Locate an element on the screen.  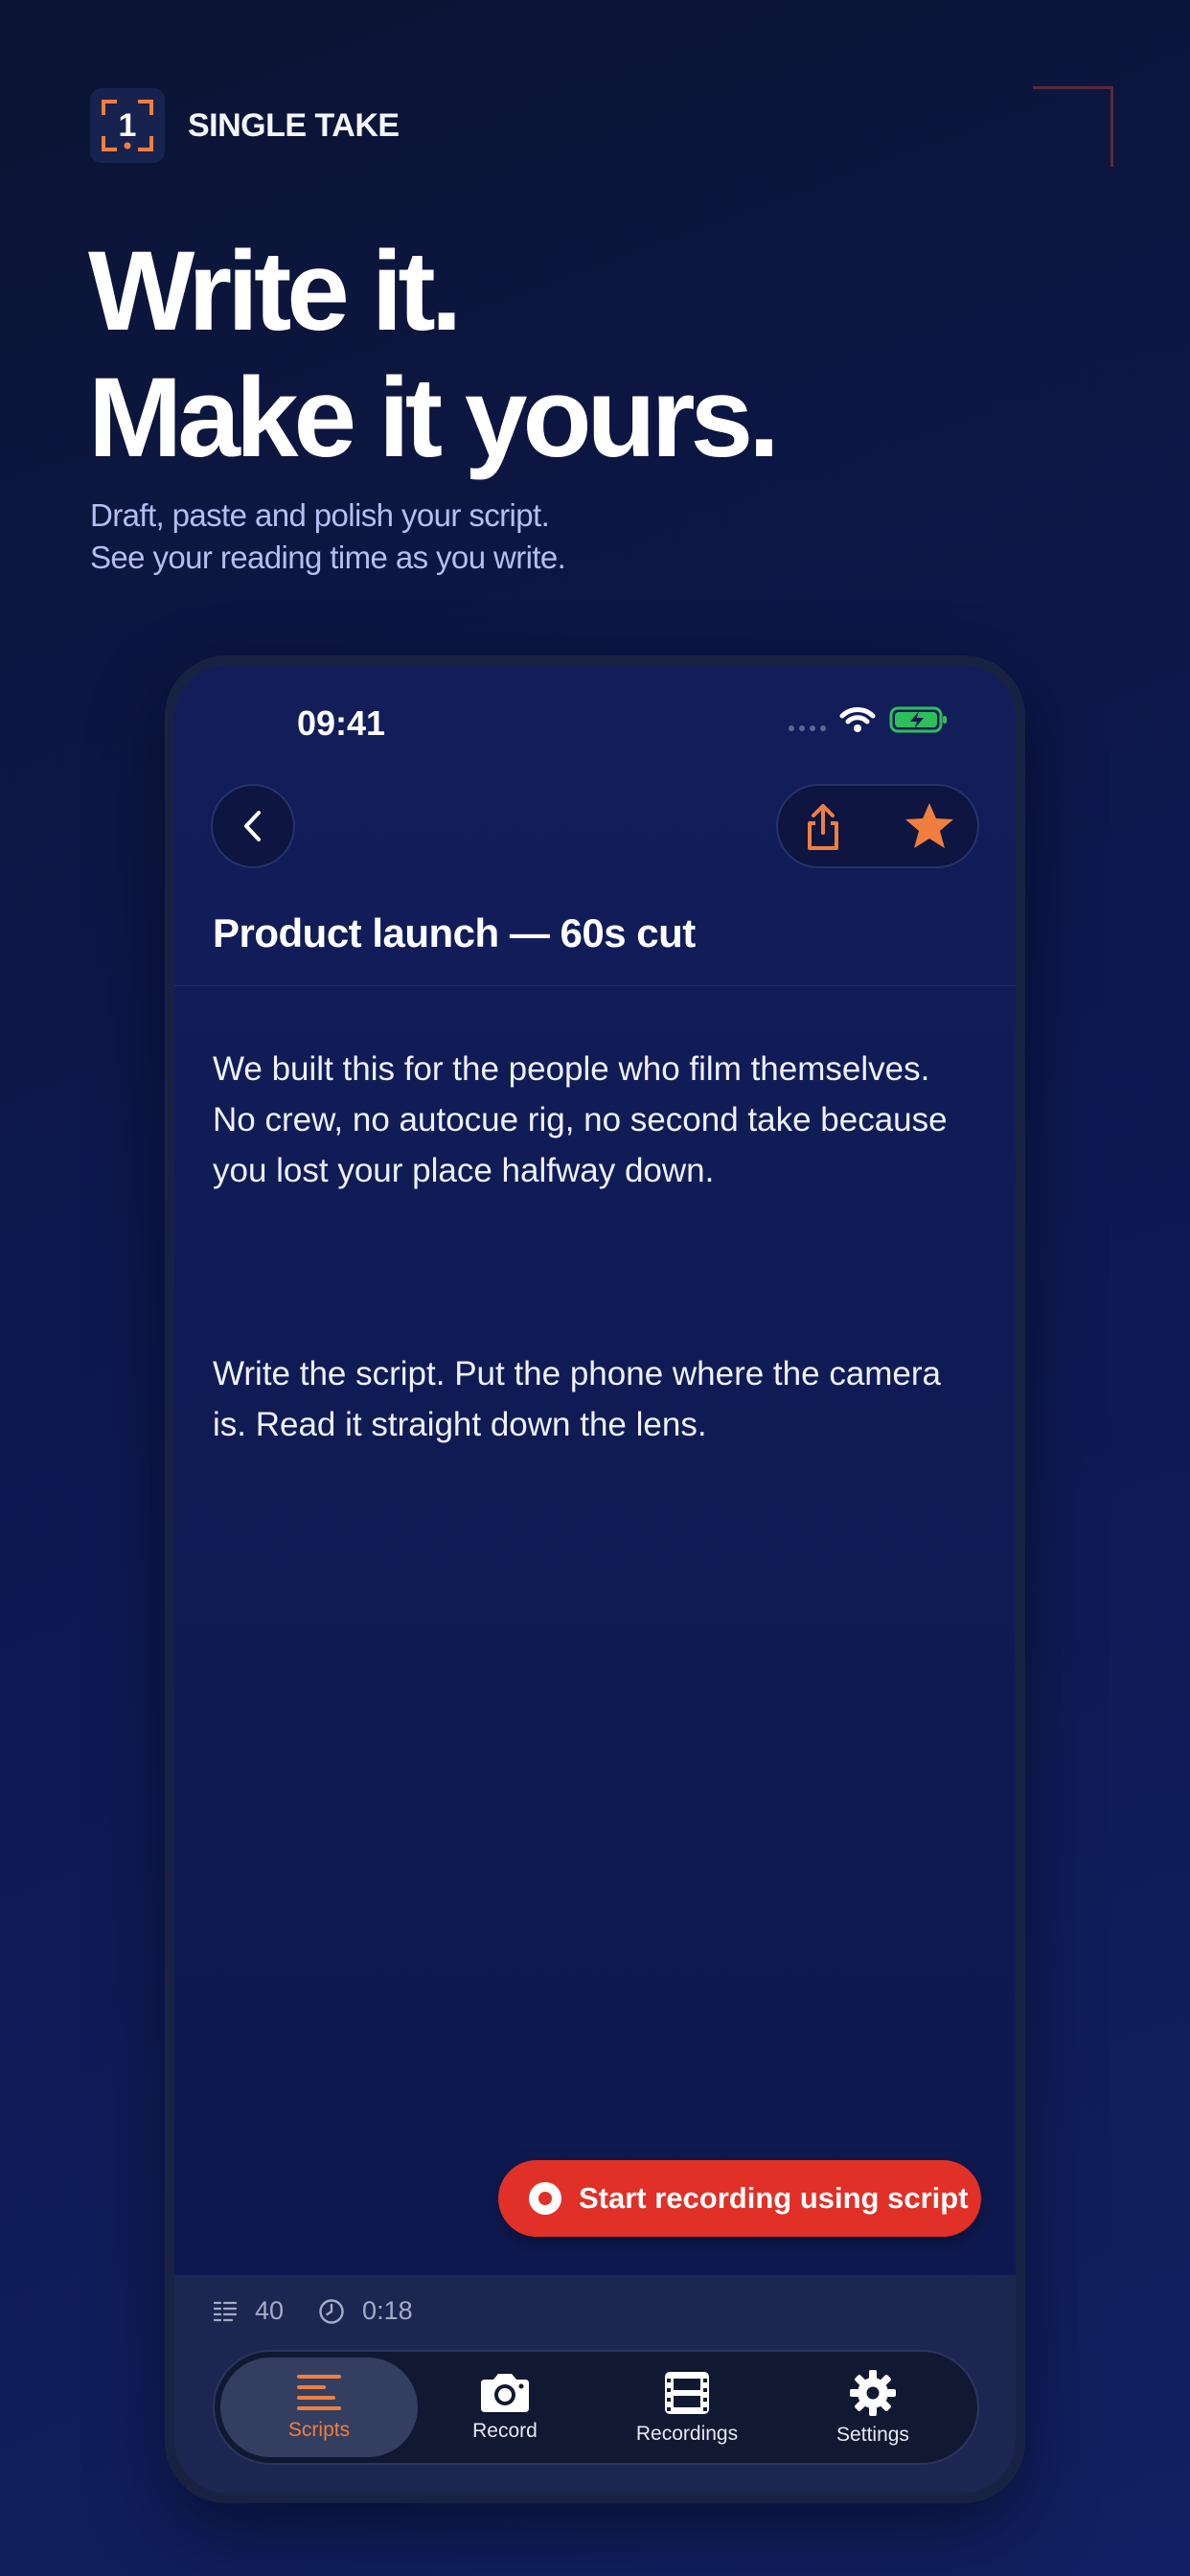
script-title: Product launch — 60s cut is located at coordinates (455, 933).